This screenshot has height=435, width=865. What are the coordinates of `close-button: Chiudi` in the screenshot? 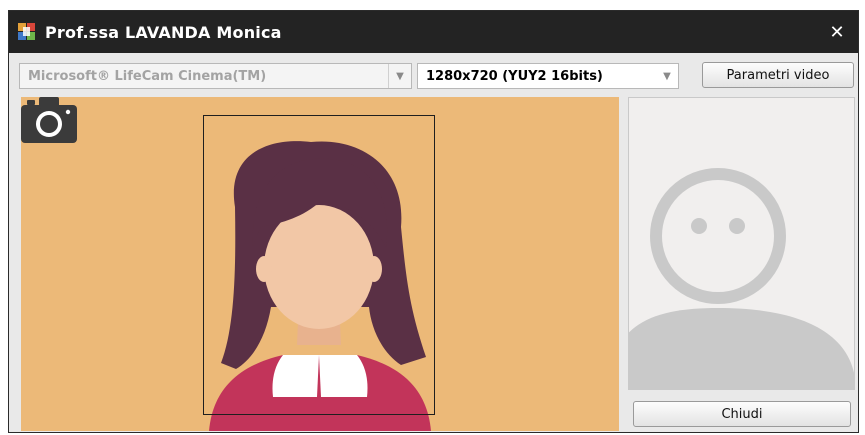 It's located at (742, 414).